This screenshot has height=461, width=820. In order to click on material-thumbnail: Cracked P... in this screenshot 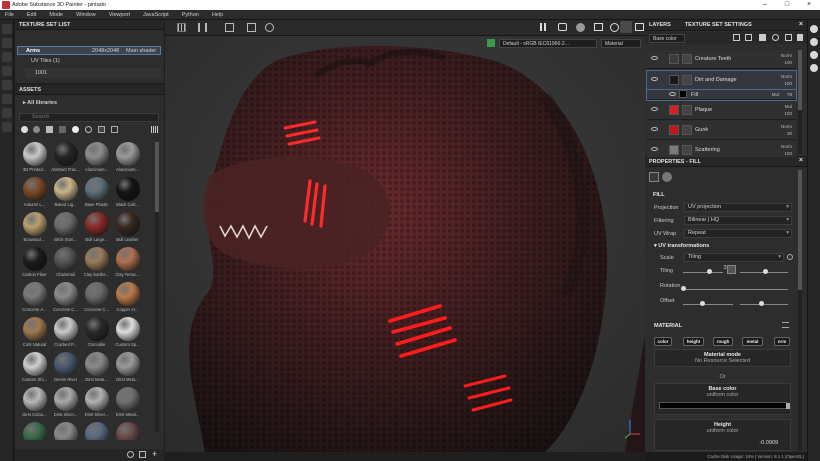, I will do `click(65, 334)`.